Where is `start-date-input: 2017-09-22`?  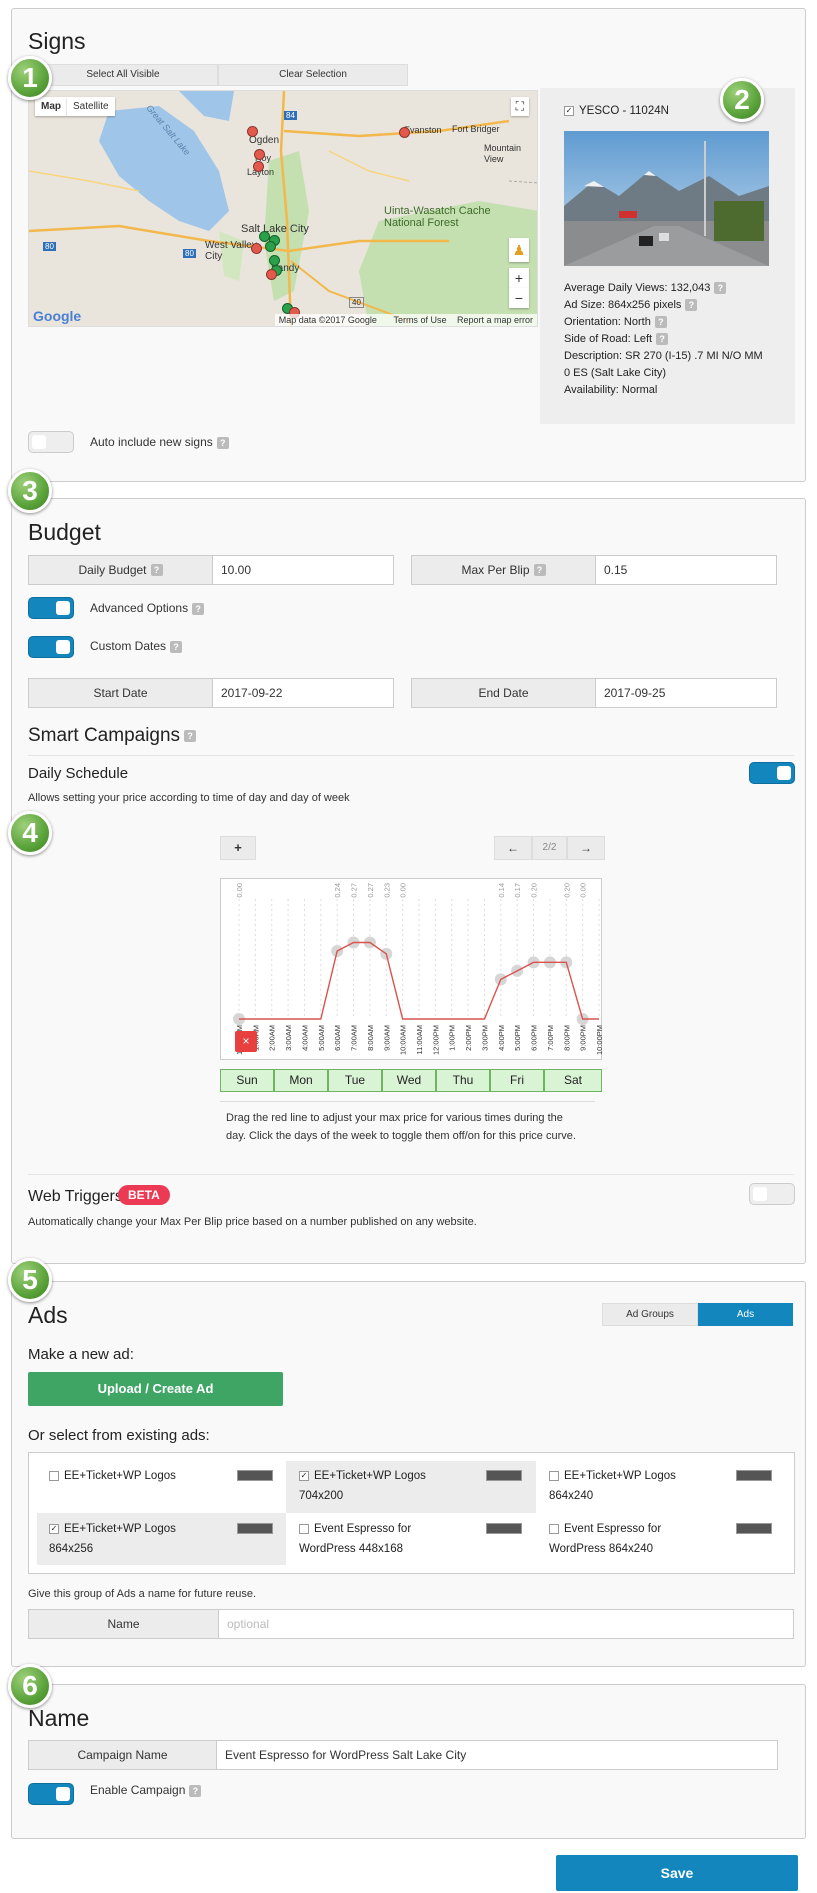
start-date-input: 2017-09-22 is located at coordinates (303, 693).